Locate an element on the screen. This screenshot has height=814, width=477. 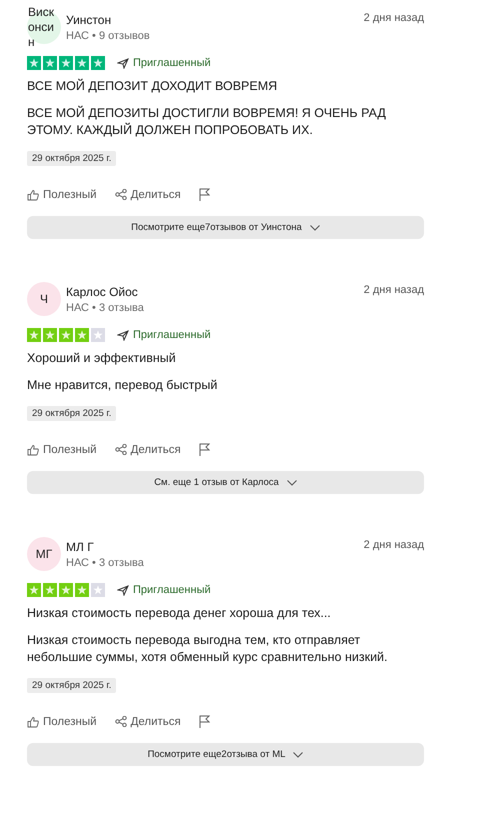
avatar-initials: Ч is located at coordinates (44, 299).